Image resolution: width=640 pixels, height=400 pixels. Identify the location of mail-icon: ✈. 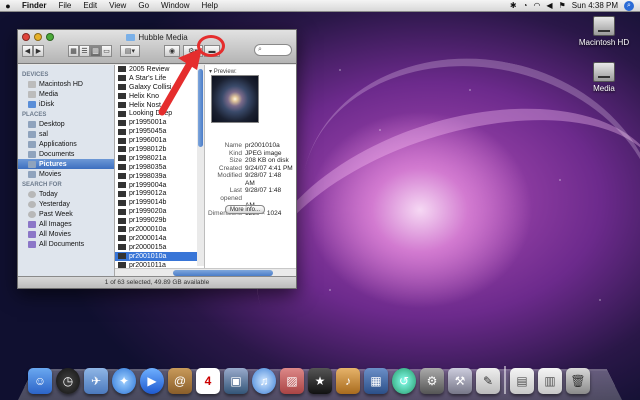
(96, 381).